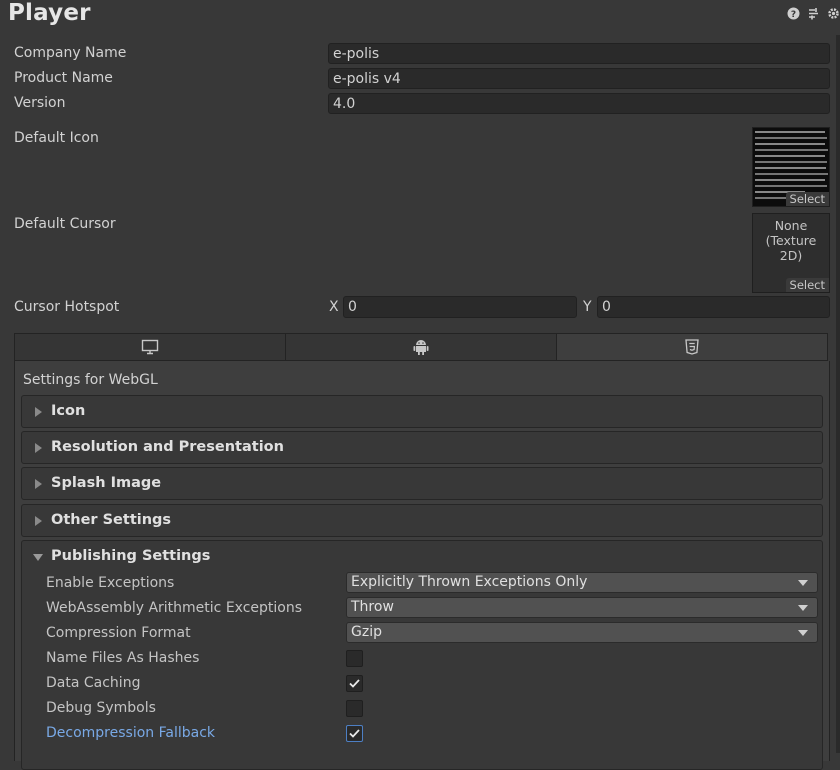 The width and height of the screenshot is (840, 770). Describe the element at coordinates (38, 557) in the screenshot. I see `collapse-arrow-icon` at that location.